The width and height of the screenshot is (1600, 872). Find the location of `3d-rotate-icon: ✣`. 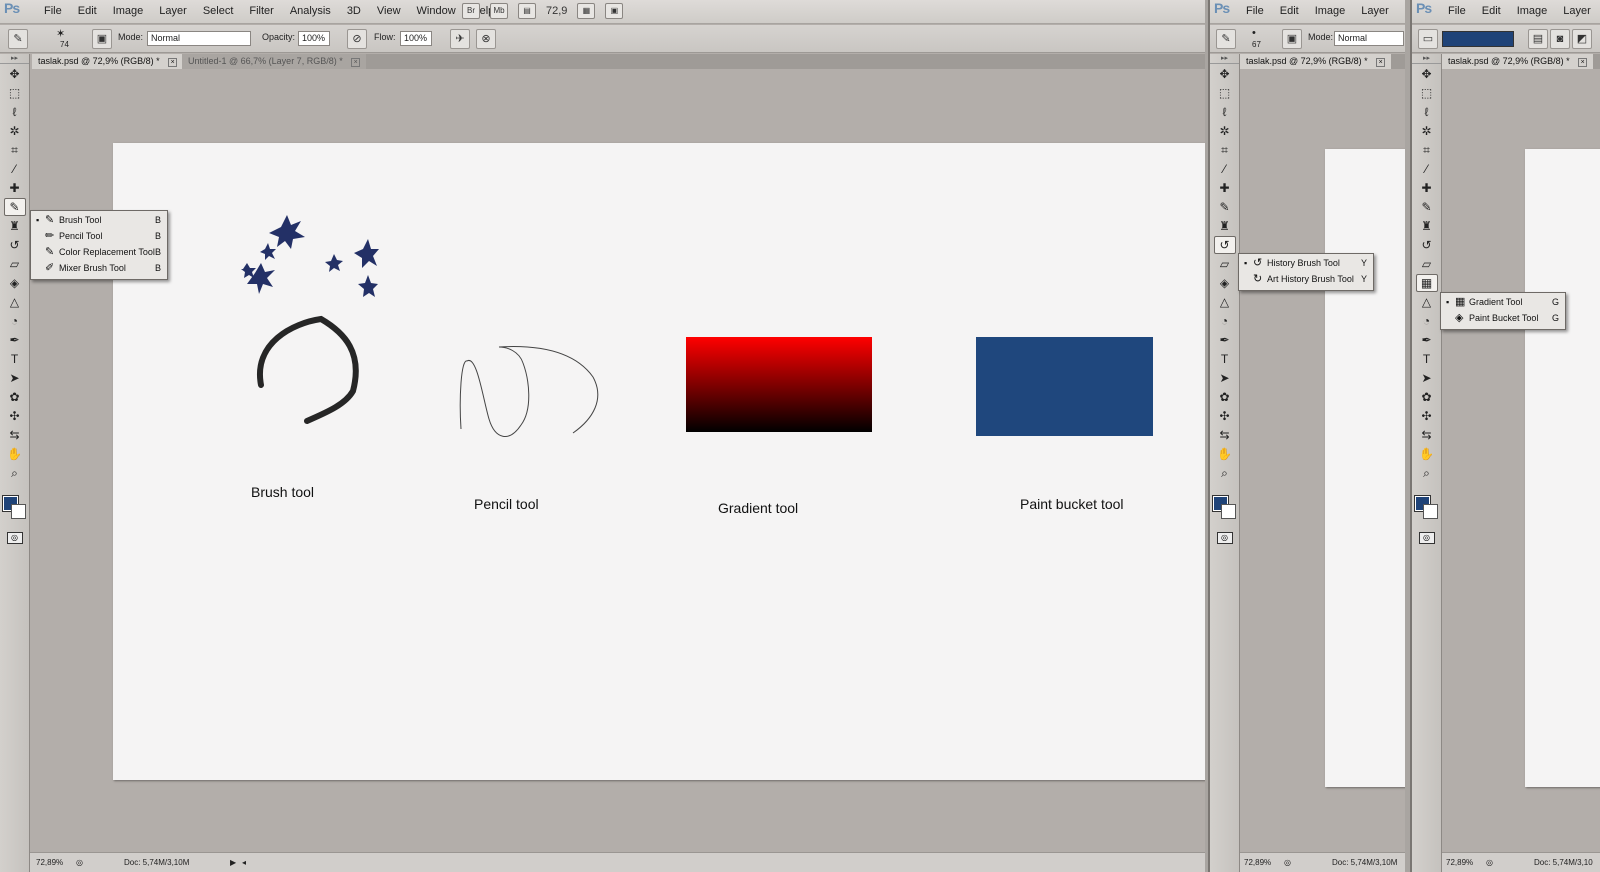

3d-rotate-icon: ✣ is located at coordinates (1427, 416).